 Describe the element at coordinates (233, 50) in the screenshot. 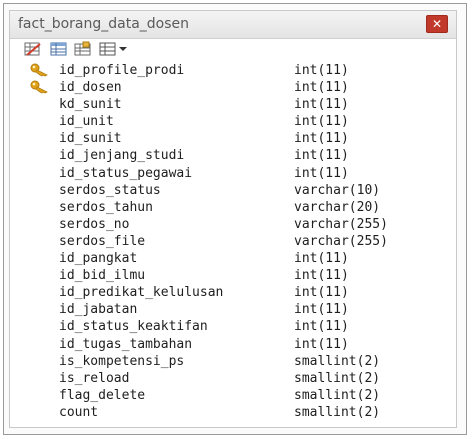

I see `toolbar` at that location.